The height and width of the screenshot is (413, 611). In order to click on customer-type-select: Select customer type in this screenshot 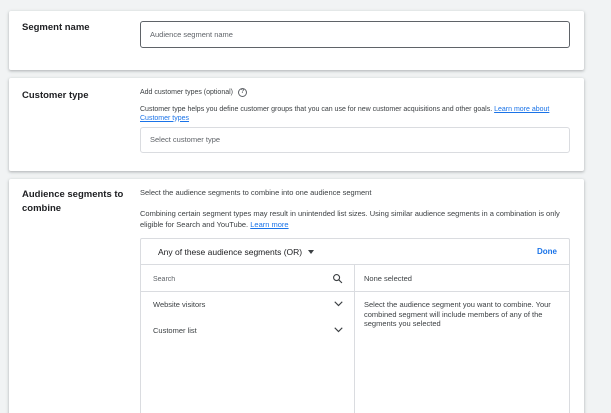, I will do `click(355, 140)`.